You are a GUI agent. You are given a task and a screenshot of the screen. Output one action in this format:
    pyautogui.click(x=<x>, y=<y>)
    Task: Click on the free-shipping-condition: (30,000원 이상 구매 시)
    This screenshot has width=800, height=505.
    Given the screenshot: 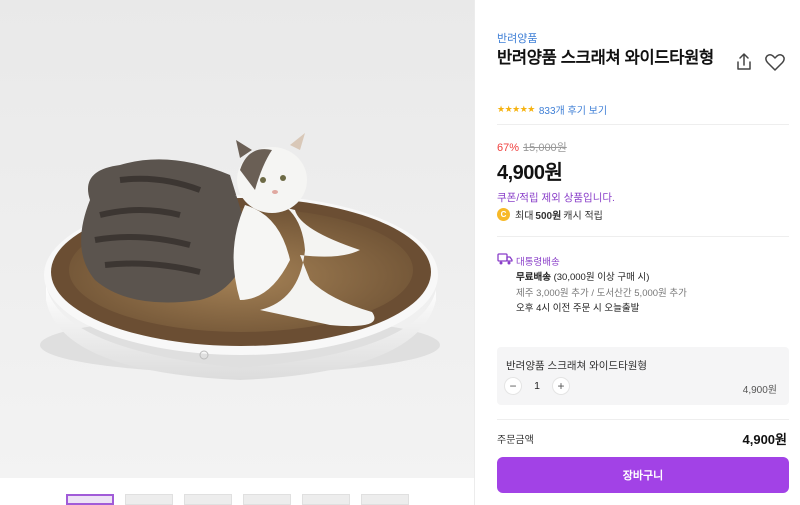 What is the action you would take?
    pyautogui.click(x=601, y=277)
    